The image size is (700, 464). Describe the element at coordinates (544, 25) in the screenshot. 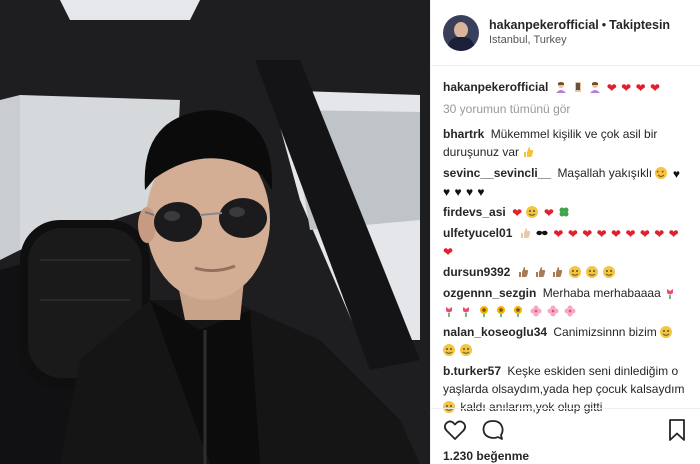

I see `header-username: hakanpekerofficial` at that location.